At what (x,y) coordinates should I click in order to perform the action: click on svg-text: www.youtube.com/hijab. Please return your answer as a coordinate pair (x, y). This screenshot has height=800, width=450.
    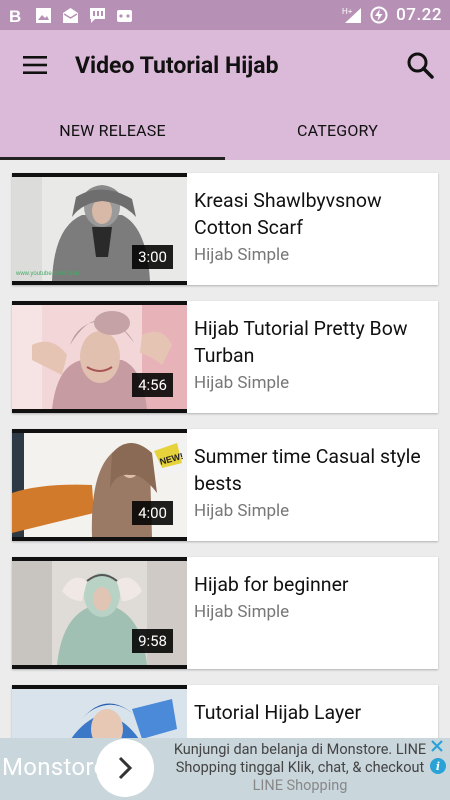
    Looking at the image, I should click on (47, 274).